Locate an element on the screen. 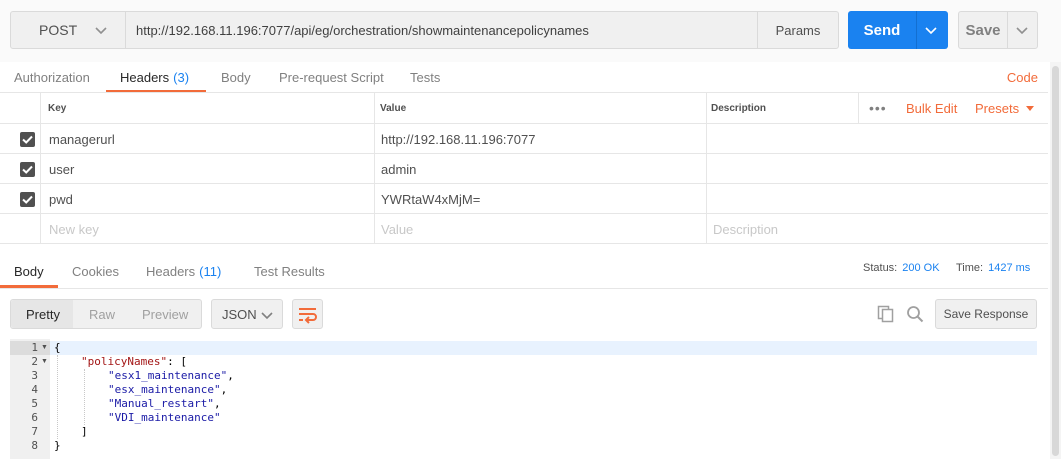 This screenshot has height=459, width=1061. json-punctuation: : [ is located at coordinates (177, 361).